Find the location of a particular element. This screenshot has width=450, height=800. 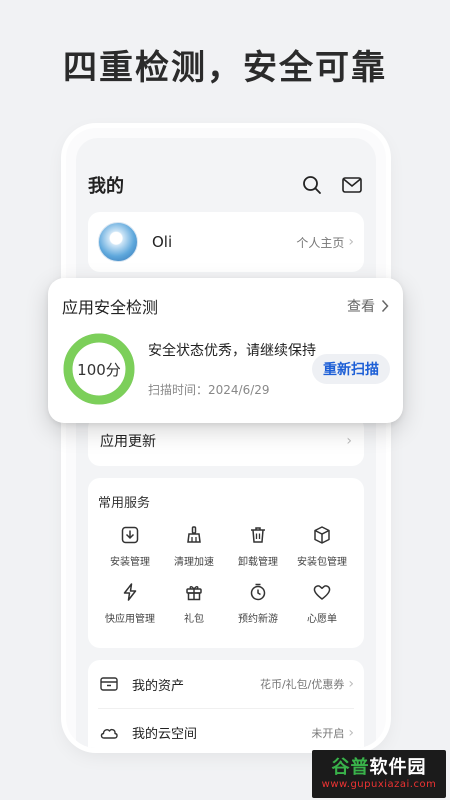

security-score: 100分 is located at coordinates (99, 369).